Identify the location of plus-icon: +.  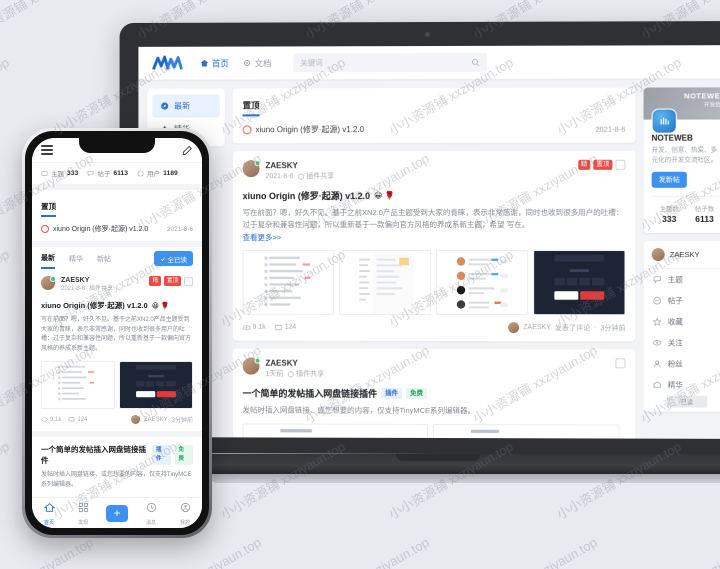
(117, 513).